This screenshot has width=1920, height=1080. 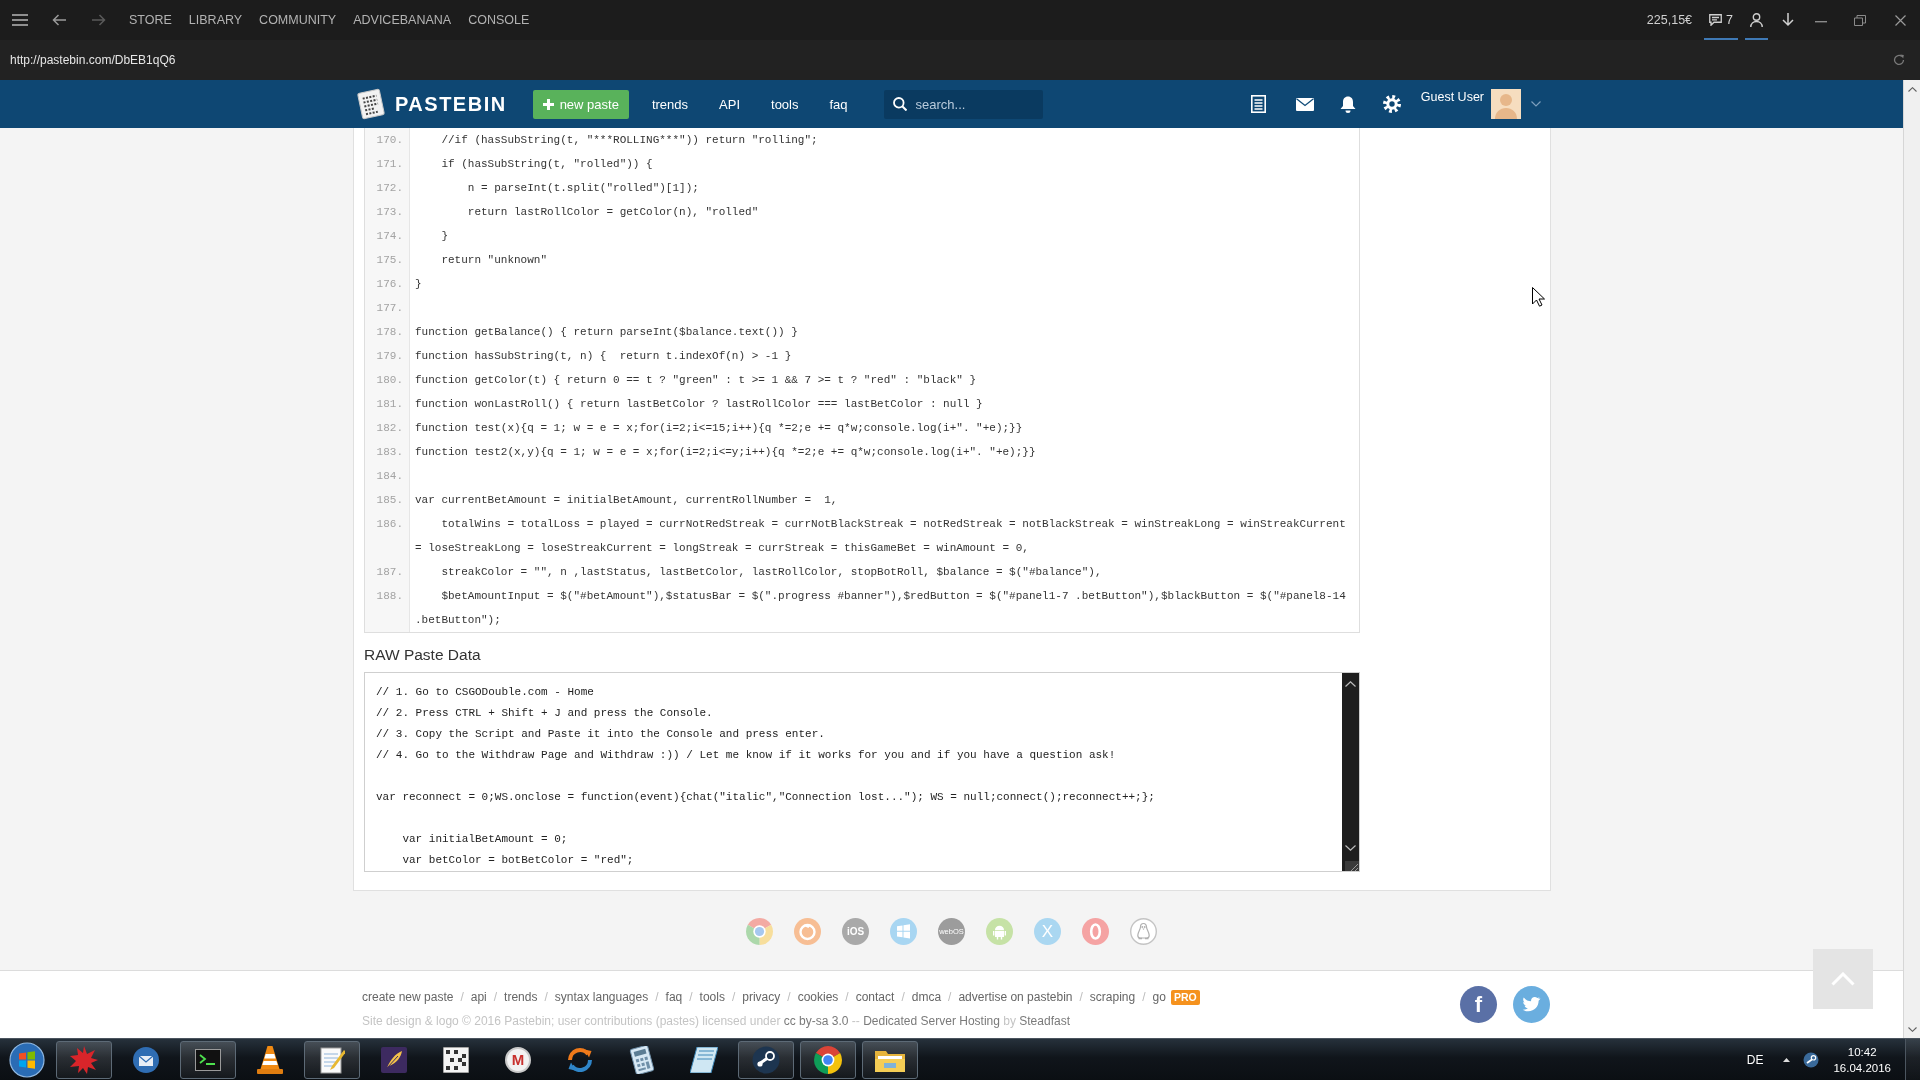 I want to click on raw-paste-field, so click(x=862, y=772).